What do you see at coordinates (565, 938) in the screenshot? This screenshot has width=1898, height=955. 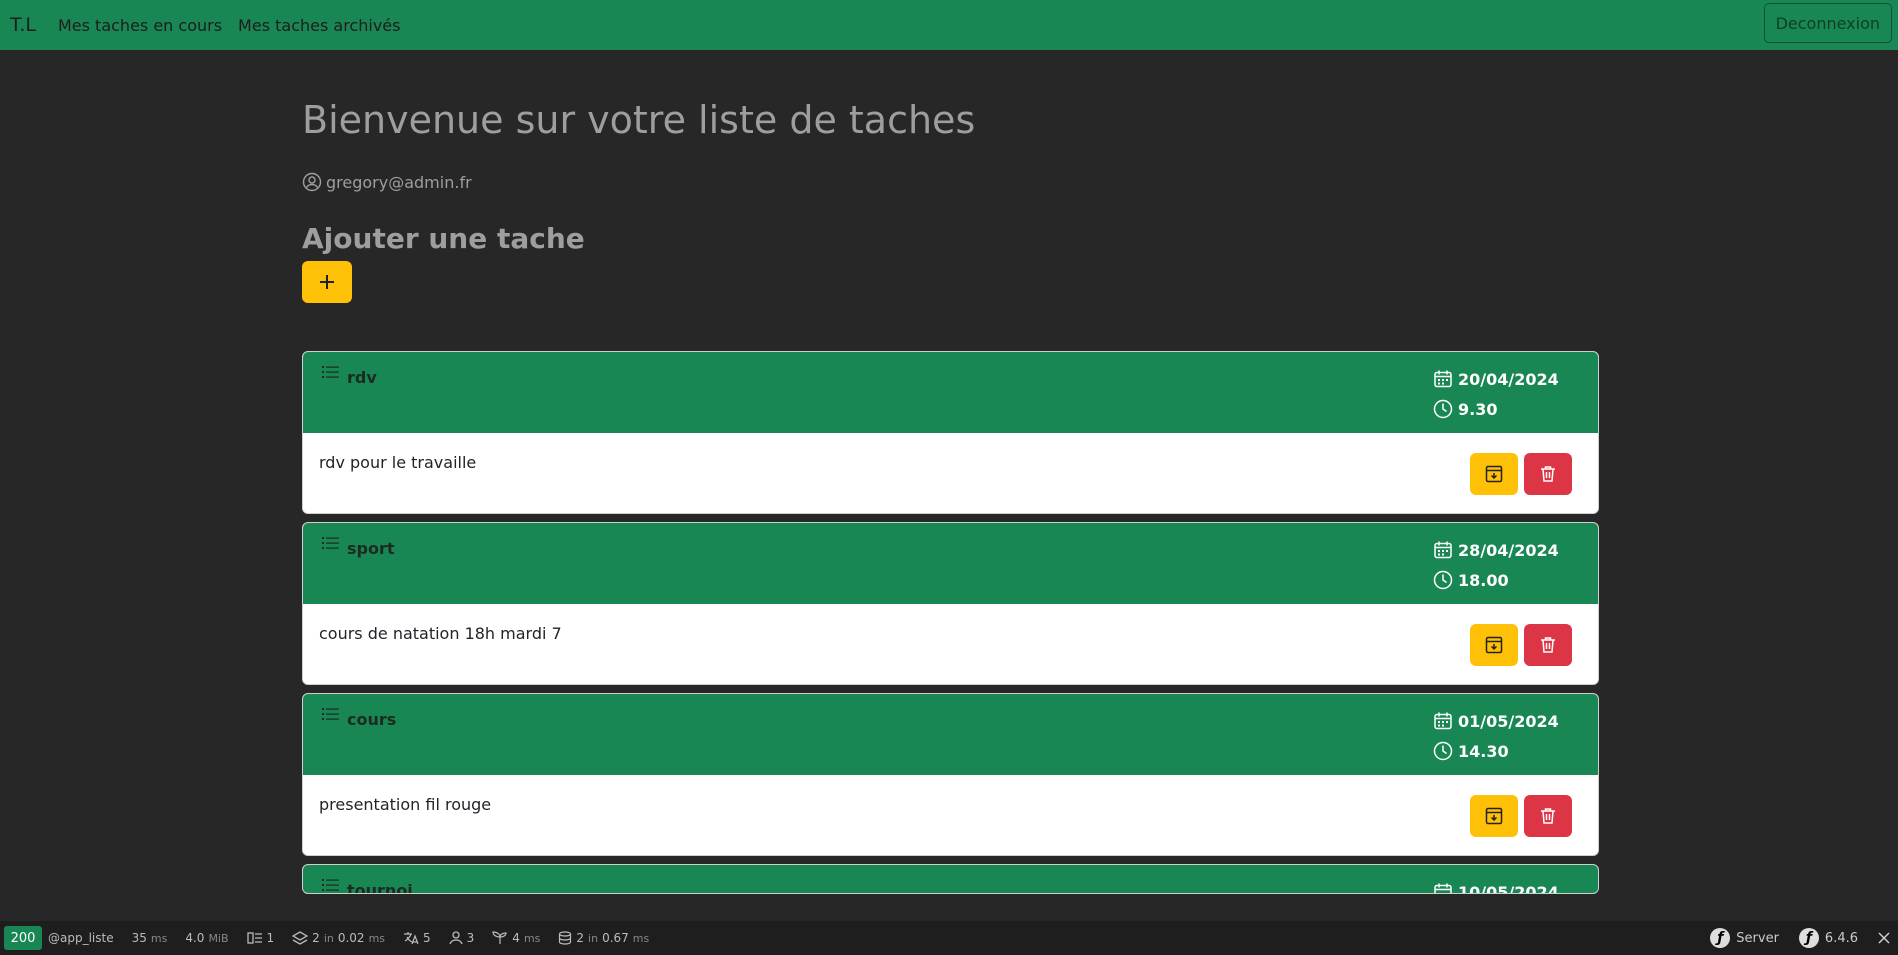 I see `database-icon` at bounding box center [565, 938].